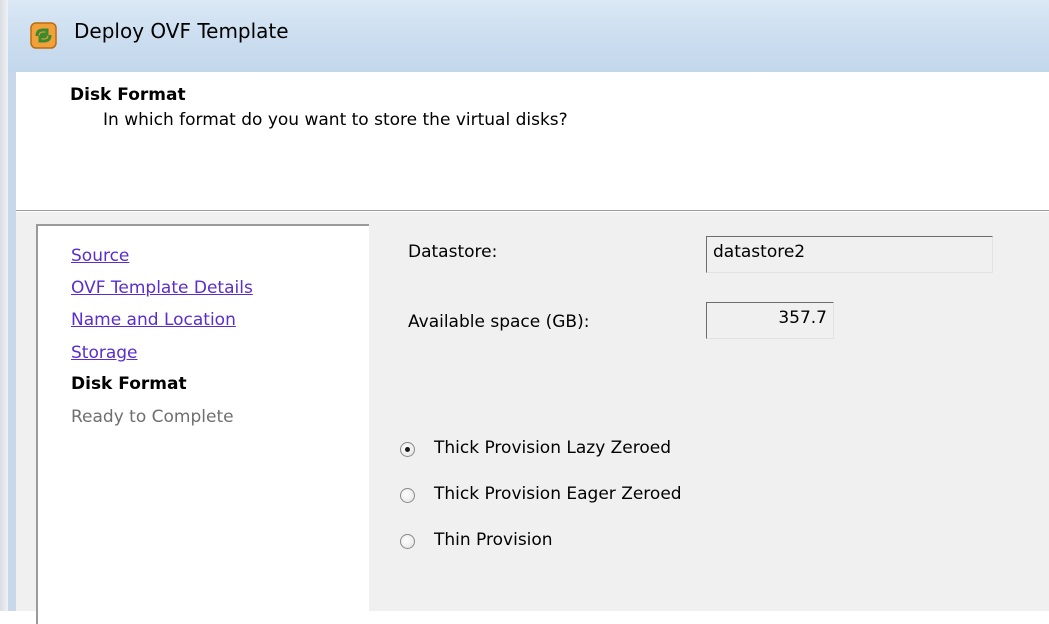 The height and width of the screenshot is (624, 1049). I want to click on radio-label: Thin Provision, so click(493, 540).